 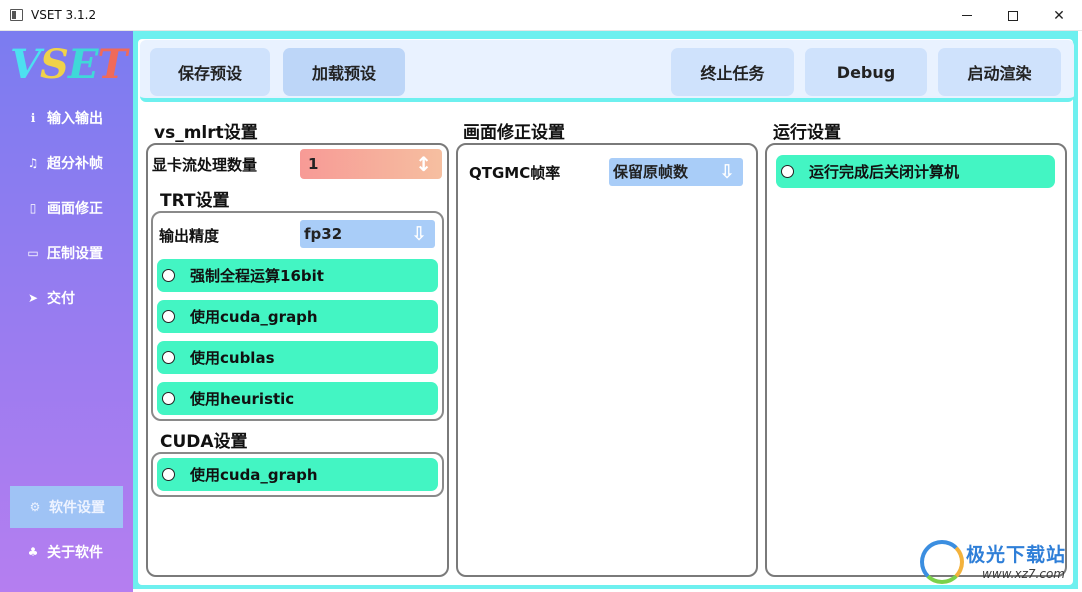 What do you see at coordinates (204, 442) in the screenshot?
I see `cuda-title: CUDA设置` at bounding box center [204, 442].